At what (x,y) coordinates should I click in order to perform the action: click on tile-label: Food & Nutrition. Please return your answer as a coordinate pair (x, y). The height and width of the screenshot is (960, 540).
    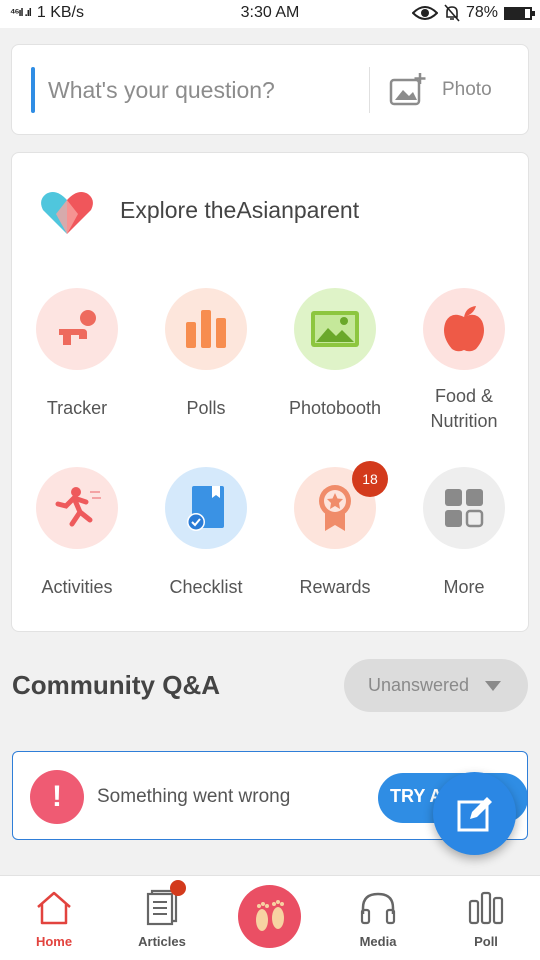
    Looking at the image, I should click on (464, 408).